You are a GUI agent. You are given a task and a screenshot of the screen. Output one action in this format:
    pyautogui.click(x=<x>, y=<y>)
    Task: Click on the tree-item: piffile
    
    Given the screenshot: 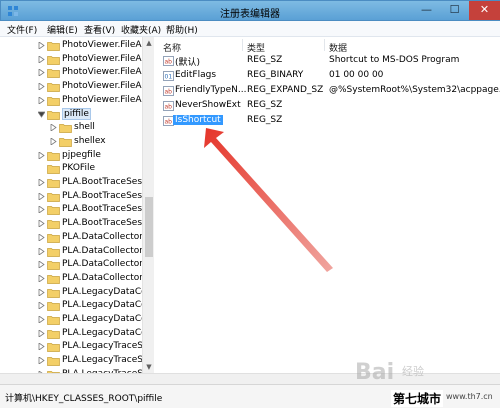 What is the action you would take?
    pyautogui.click(x=71, y=114)
    